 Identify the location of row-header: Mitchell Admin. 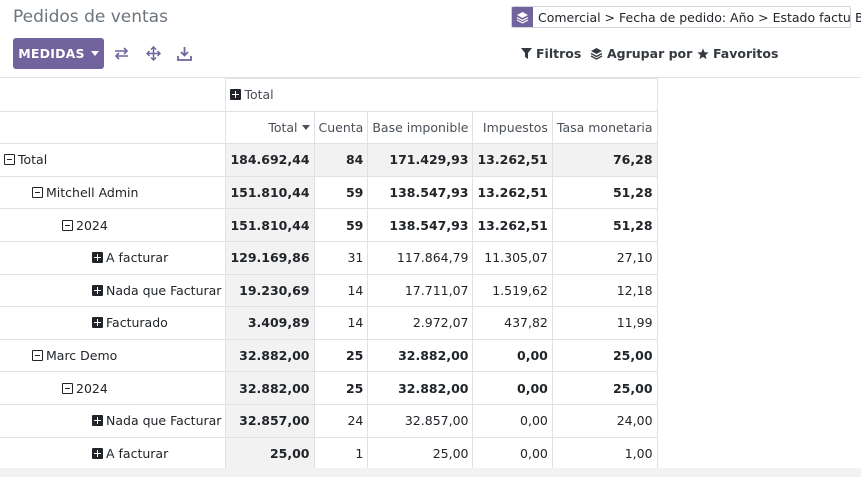
(113, 192).